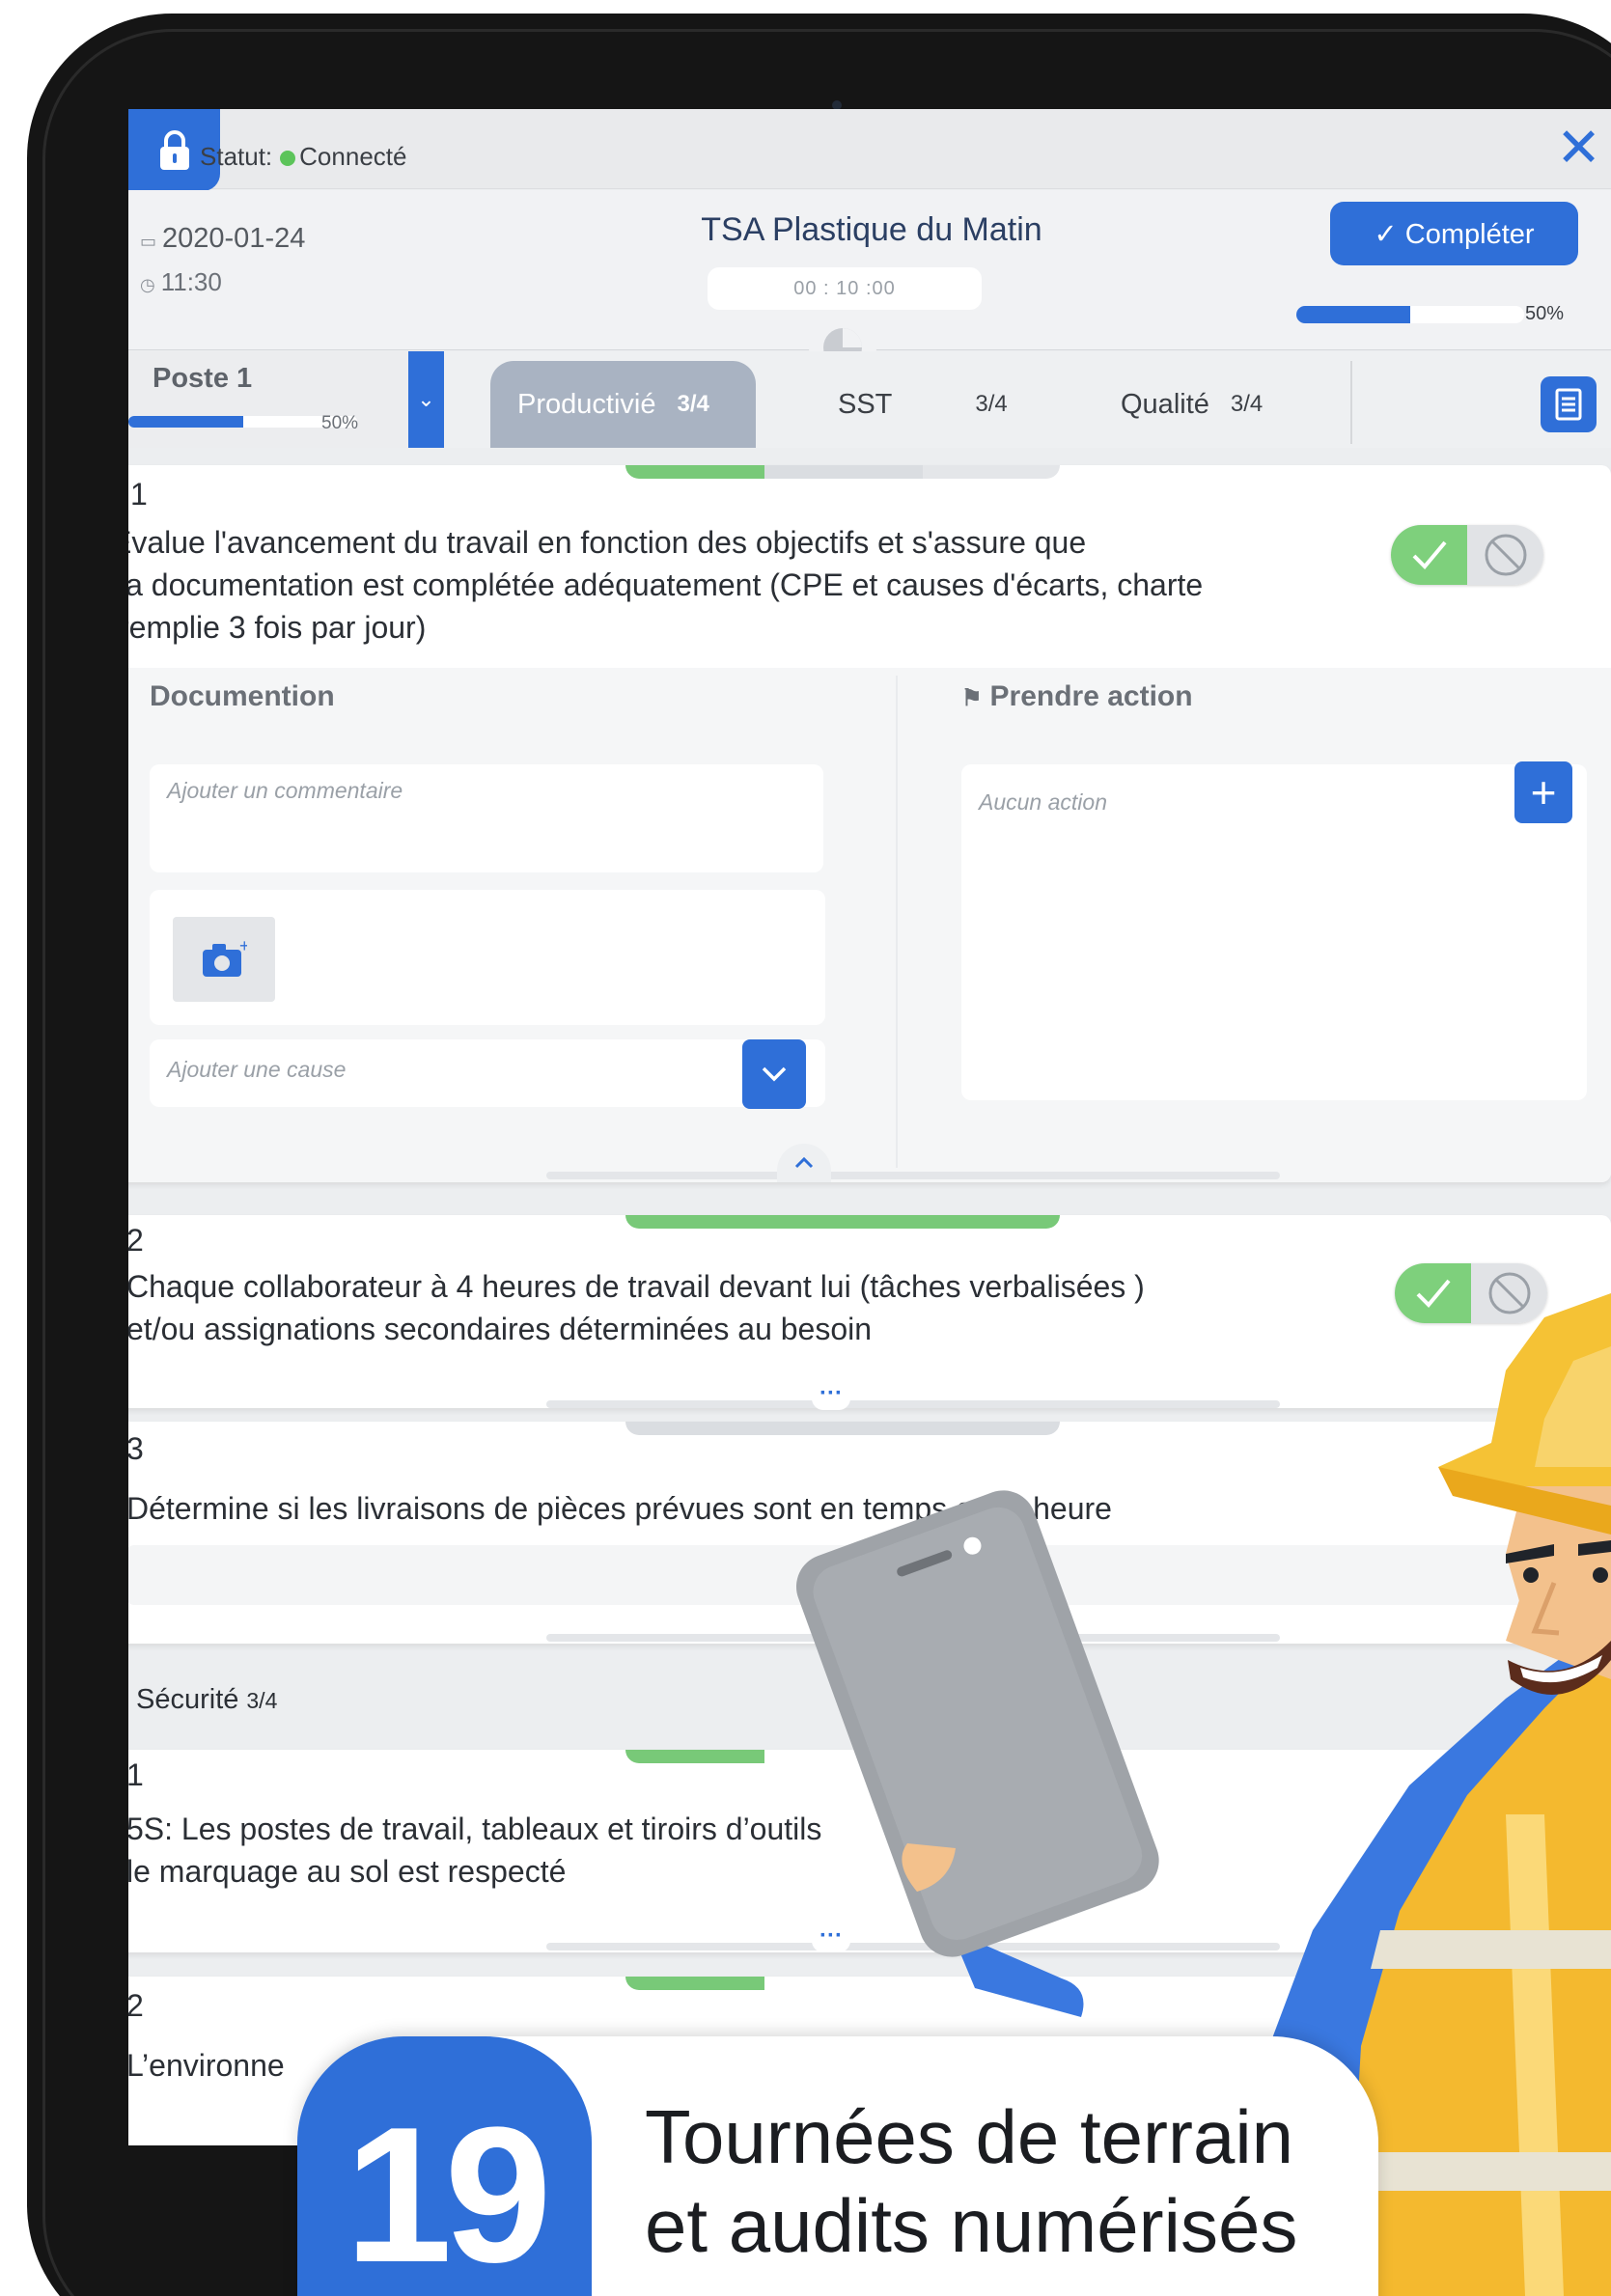  What do you see at coordinates (148, 241) in the screenshot?
I see `calendar-icon: ▭` at bounding box center [148, 241].